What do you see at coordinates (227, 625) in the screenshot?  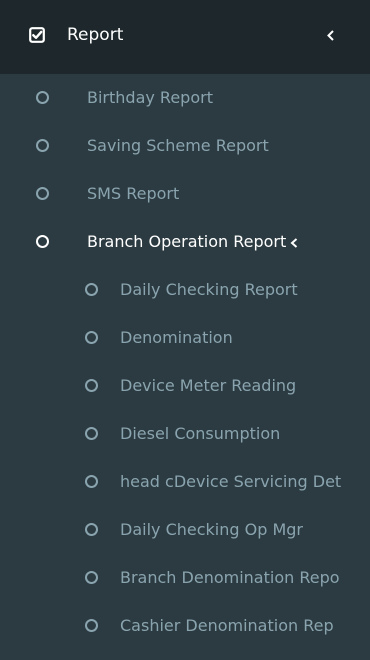 I see `submenu-item-label: Cashier Denomination Rep` at bounding box center [227, 625].